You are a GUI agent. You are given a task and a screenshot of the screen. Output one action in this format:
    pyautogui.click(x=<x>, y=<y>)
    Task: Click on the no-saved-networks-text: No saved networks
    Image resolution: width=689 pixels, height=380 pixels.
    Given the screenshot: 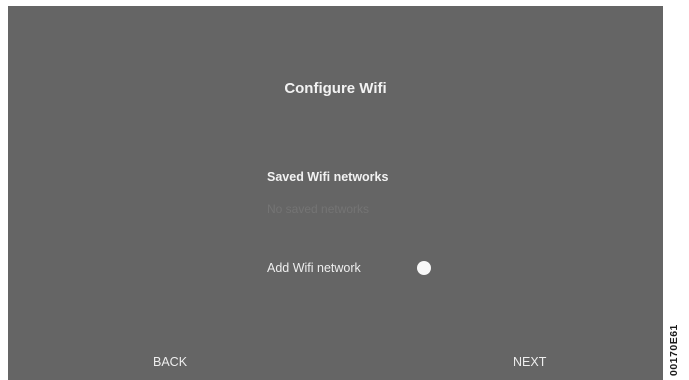 What is the action you would take?
    pyautogui.click(x=318, y=209)
    